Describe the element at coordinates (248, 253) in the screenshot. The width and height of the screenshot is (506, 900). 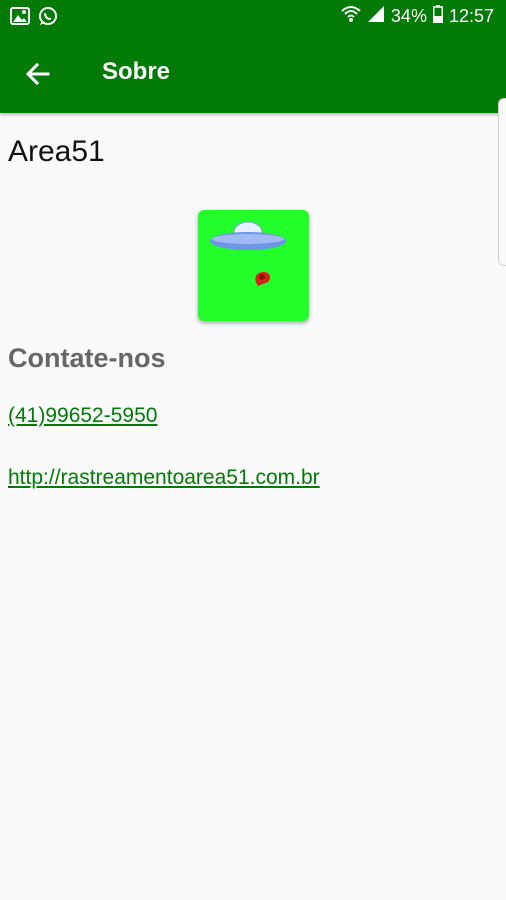
I see `ufo-icon` at that location.